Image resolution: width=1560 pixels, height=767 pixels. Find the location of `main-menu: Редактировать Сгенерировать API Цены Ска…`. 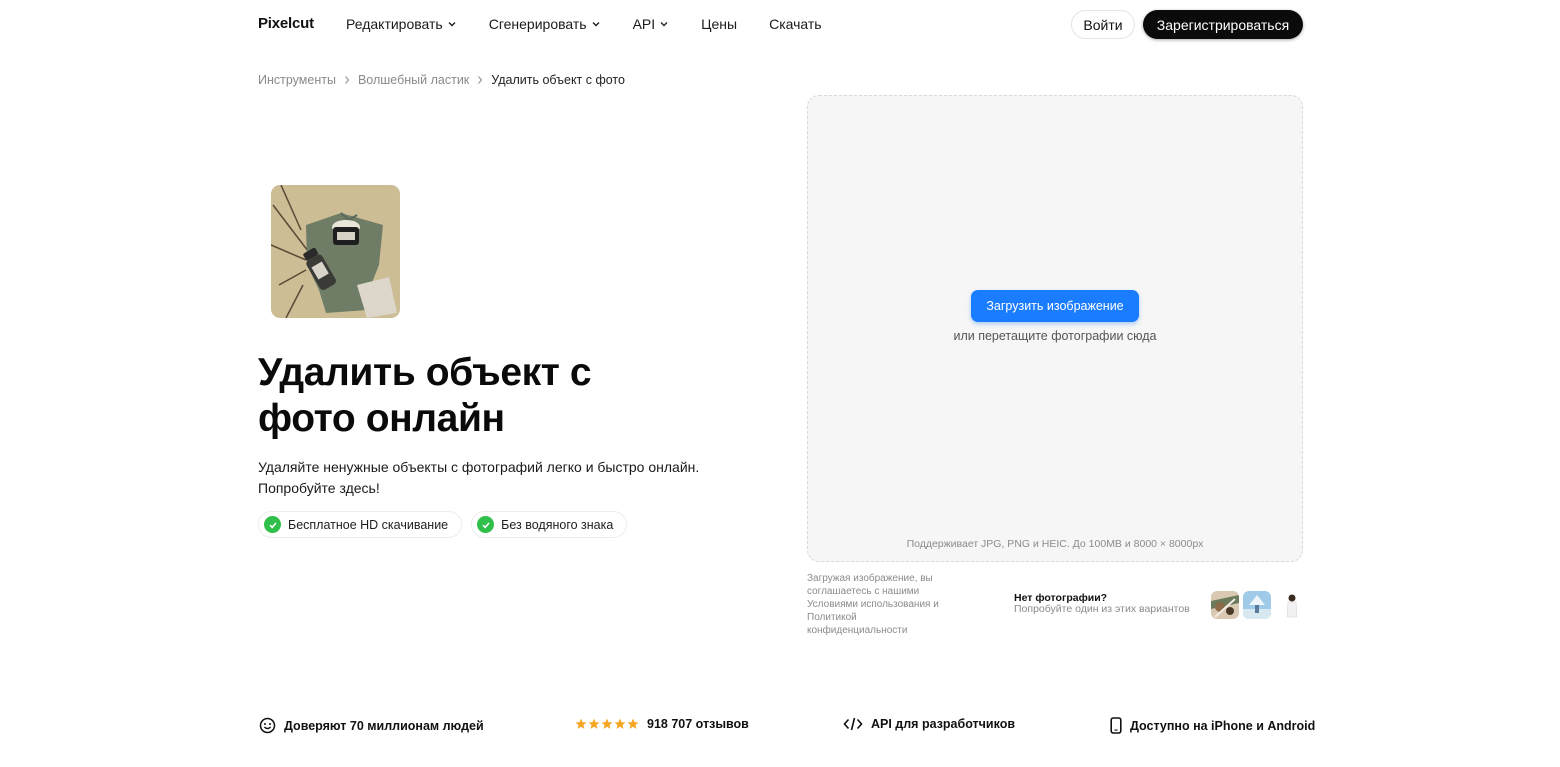

main-menu: Редактировать Сгенерировать API Цены Ска… is located at coordinates (584, 24).